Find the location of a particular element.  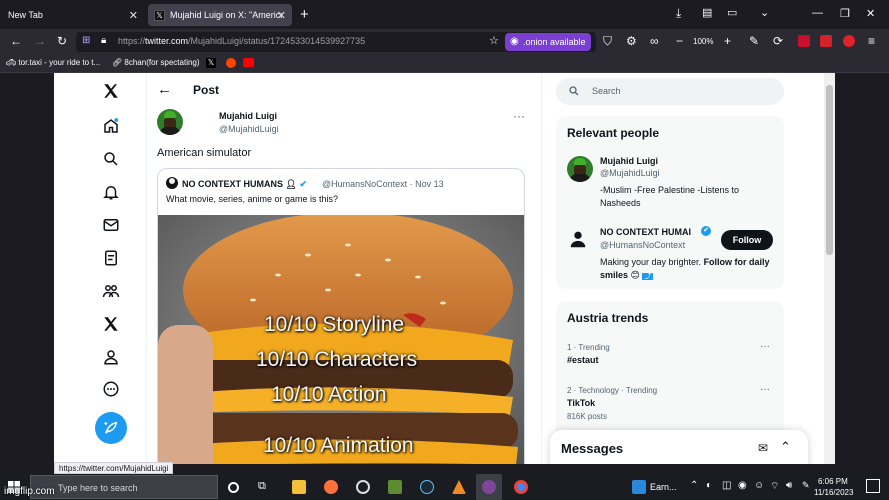

taskbar-search-placeholder: Type here to search is located at coordinates (98, 488).